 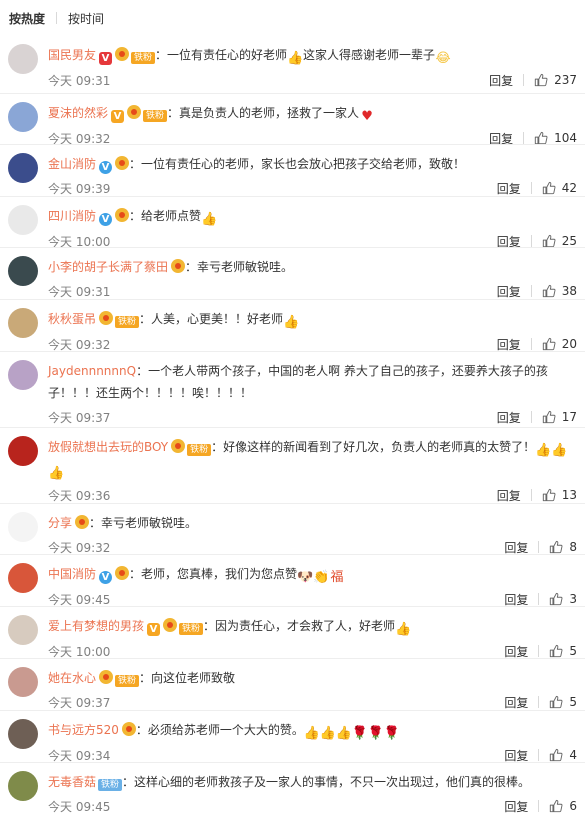 What do you see at coordinates (78, 113) in the screenshot?
I see `username-link: 夏沫的然彩` at bounding box center [78, 113].